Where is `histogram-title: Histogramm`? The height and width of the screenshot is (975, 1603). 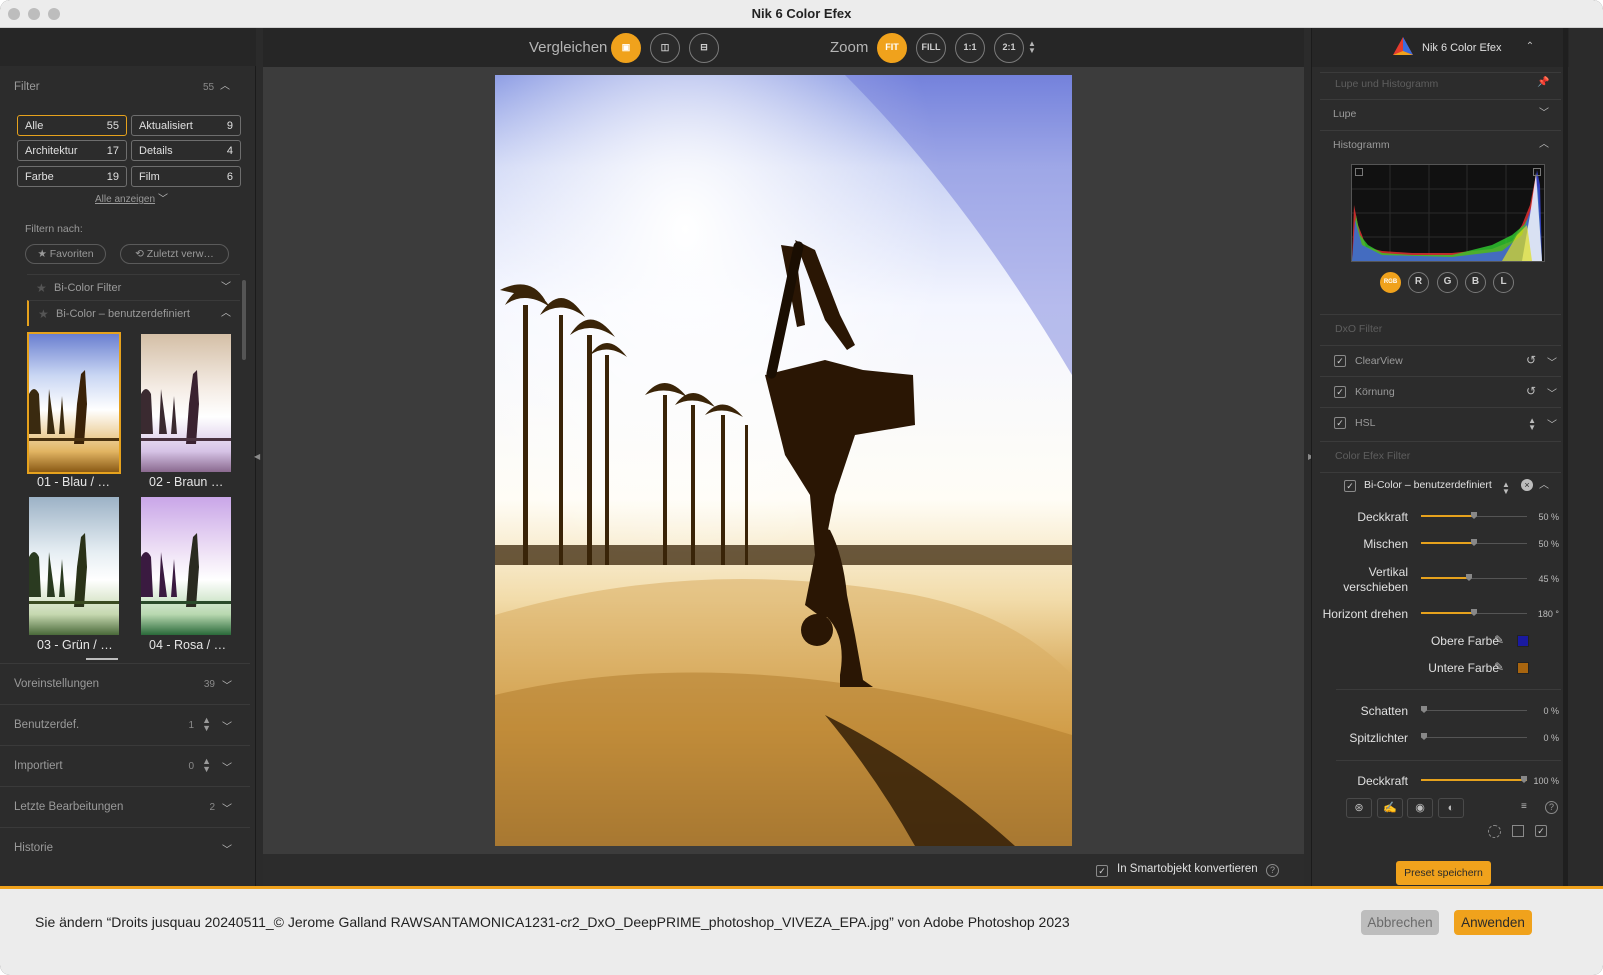 histogram-title: Histogramm is located at coordinates (1361, 145).